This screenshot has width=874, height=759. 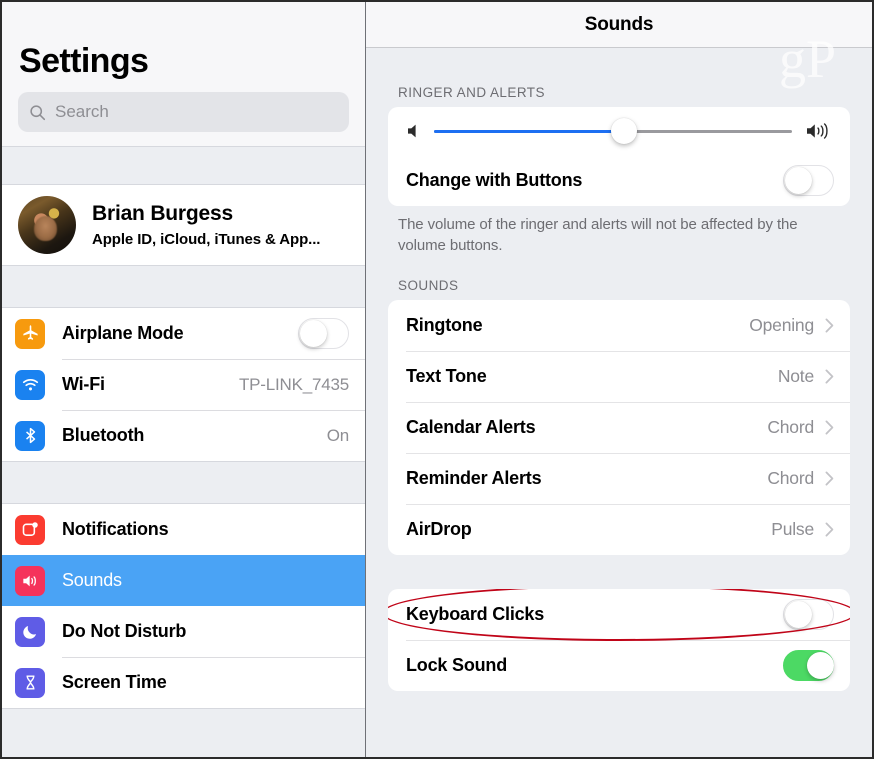 I want to click on sounds-icon, so click(x=30, y=580).